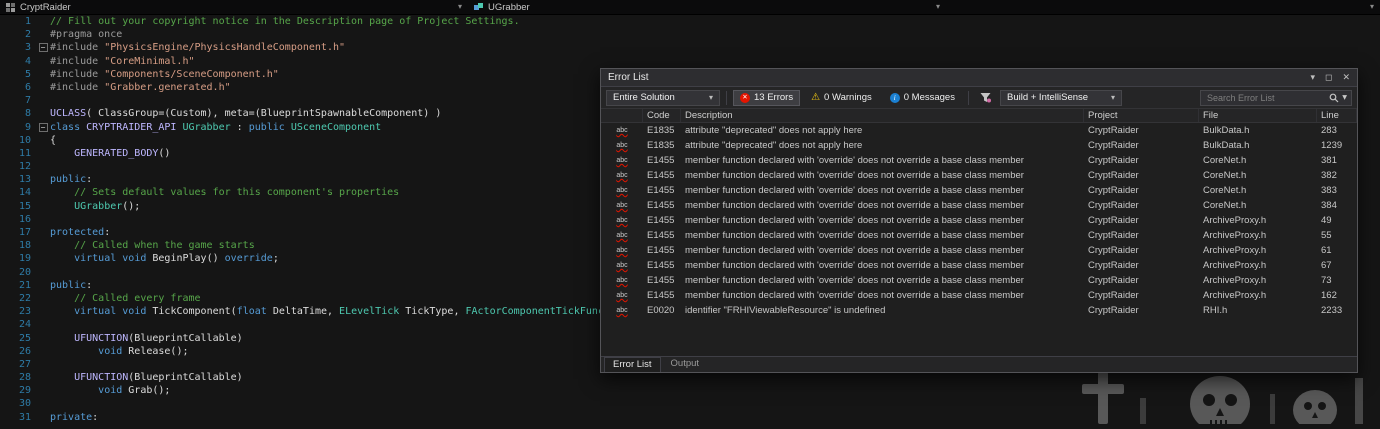 This screenshot has height=429, width=1380. What do you see at coordinates (632, 364) in the screenshot?
I see `tab-error-list: Error List` at bounding box center [632, 364].